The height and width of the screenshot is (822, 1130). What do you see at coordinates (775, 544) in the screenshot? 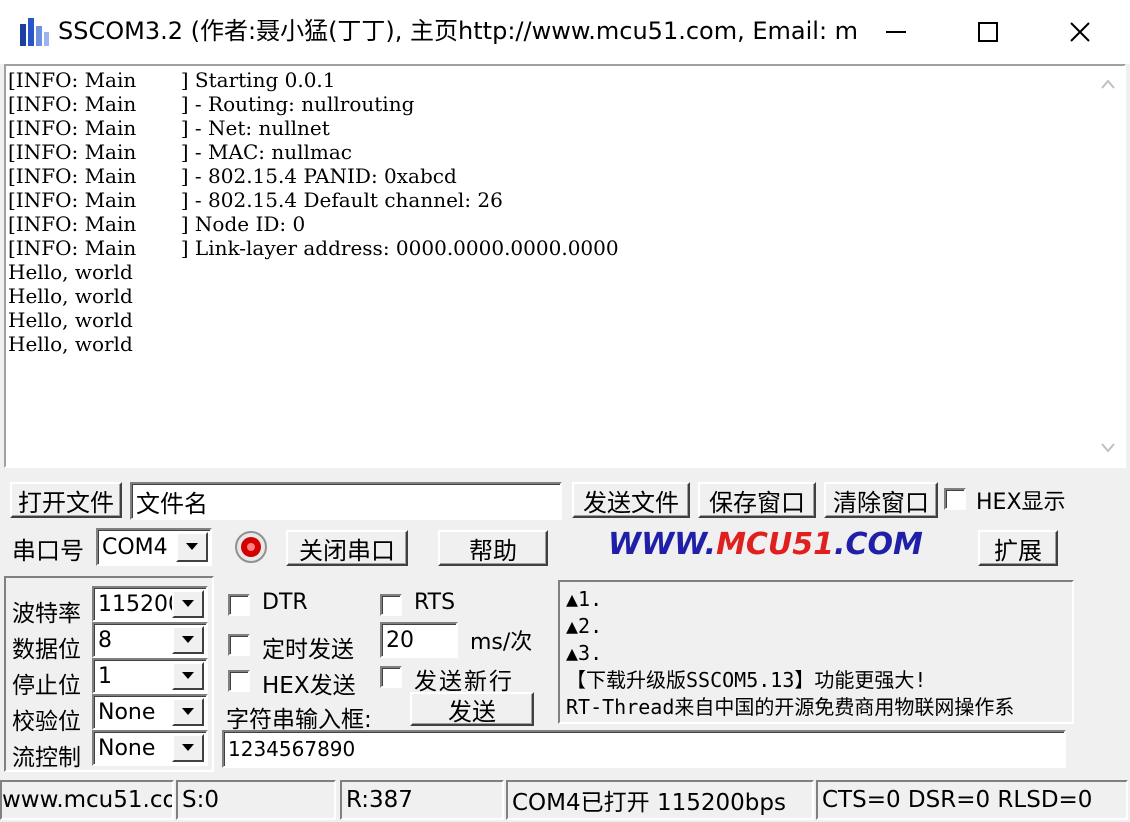
I see `brand-mcu: MCU51` at bounding box center [775, 544].